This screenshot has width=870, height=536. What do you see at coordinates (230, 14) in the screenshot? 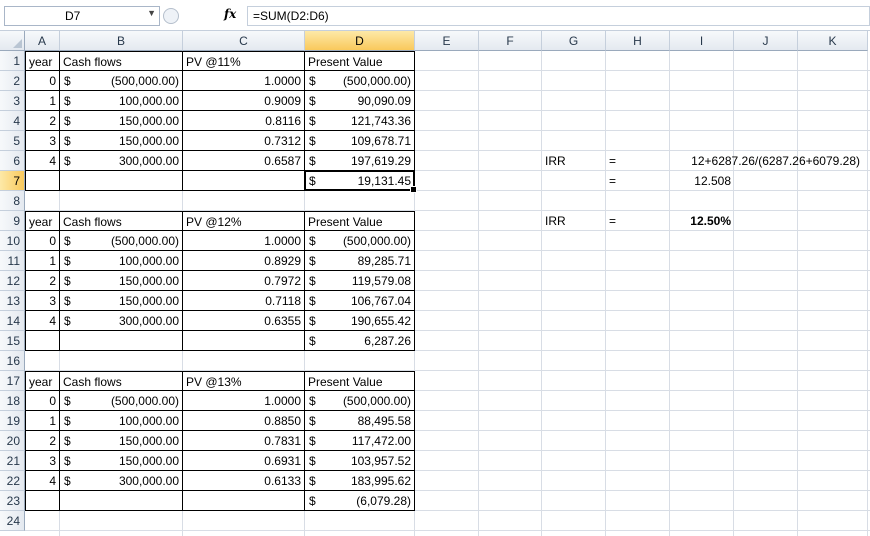
I see `insert-function-button: fx` at bounding box center [230, 14].